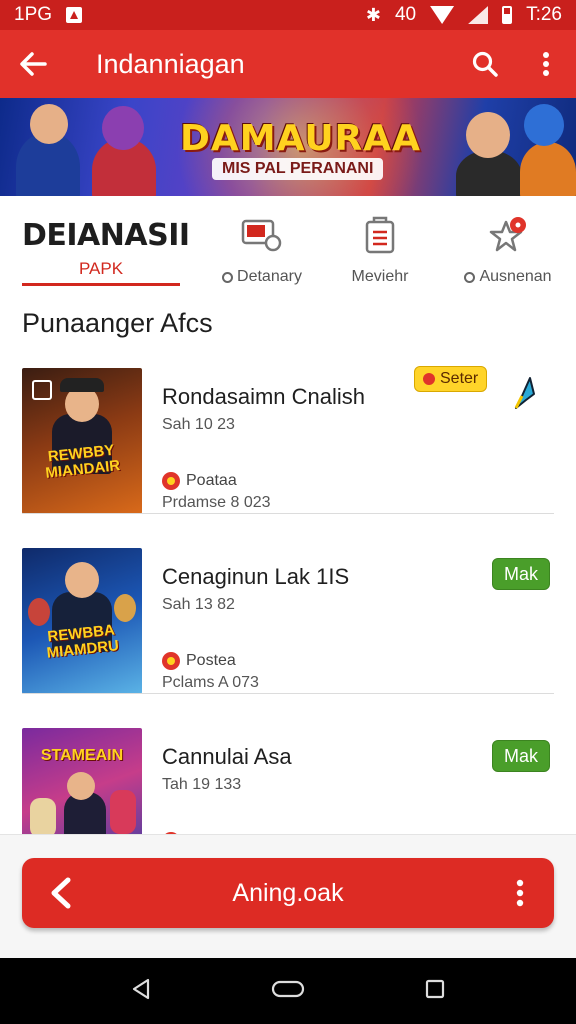  Describe the element at coordinates (198, 604) in the screenshot. I see `item-meta: Sah 13 82` at that location.